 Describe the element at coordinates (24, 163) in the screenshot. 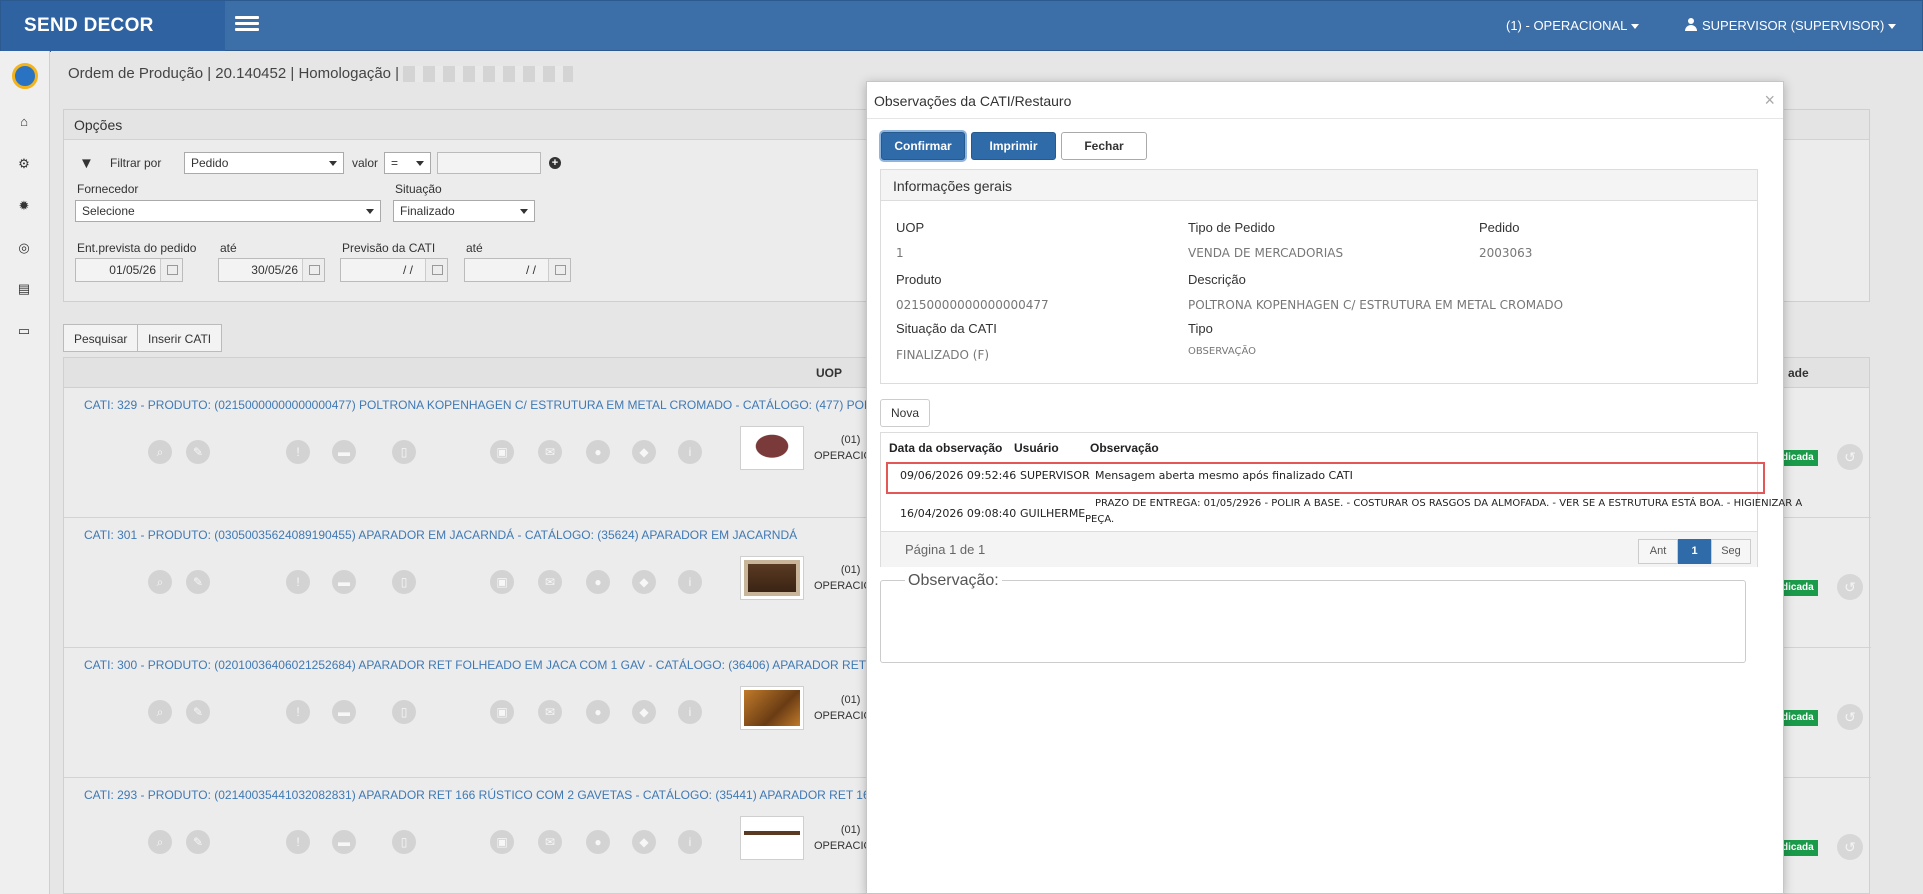

I see `cogs-icon: ⚙` at that location.